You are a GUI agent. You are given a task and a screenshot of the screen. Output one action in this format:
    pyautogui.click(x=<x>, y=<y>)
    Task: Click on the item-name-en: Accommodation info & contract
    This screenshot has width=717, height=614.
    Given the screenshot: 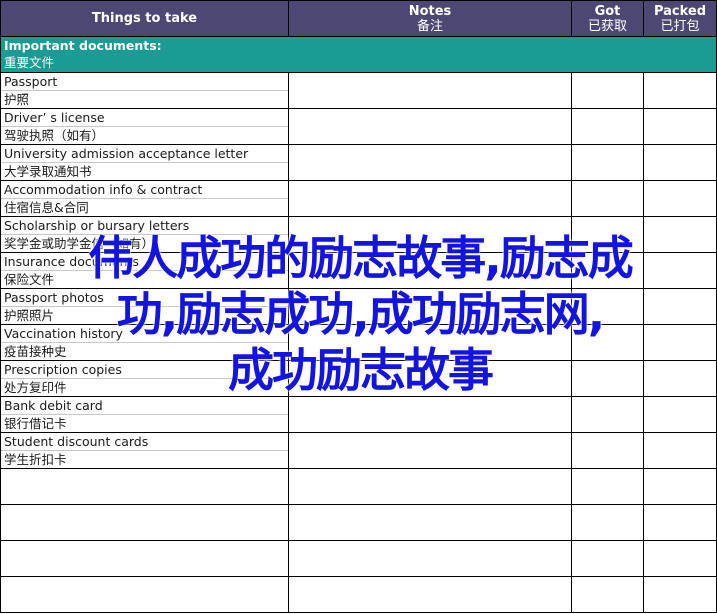 What is the action you would take?
    pyautogui.click(x=144, y=190)
    